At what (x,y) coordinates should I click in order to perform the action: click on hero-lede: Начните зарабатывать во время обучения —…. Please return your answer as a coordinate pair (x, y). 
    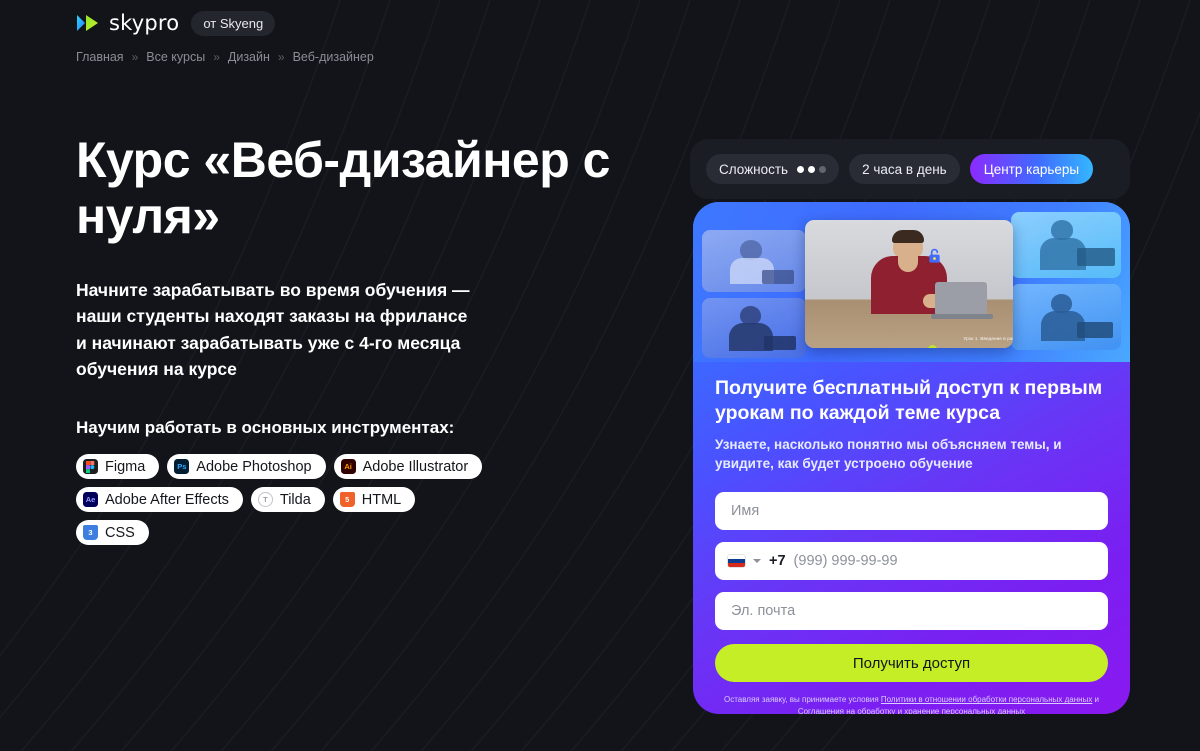
    Looking at the image, I should click on (273, 329).